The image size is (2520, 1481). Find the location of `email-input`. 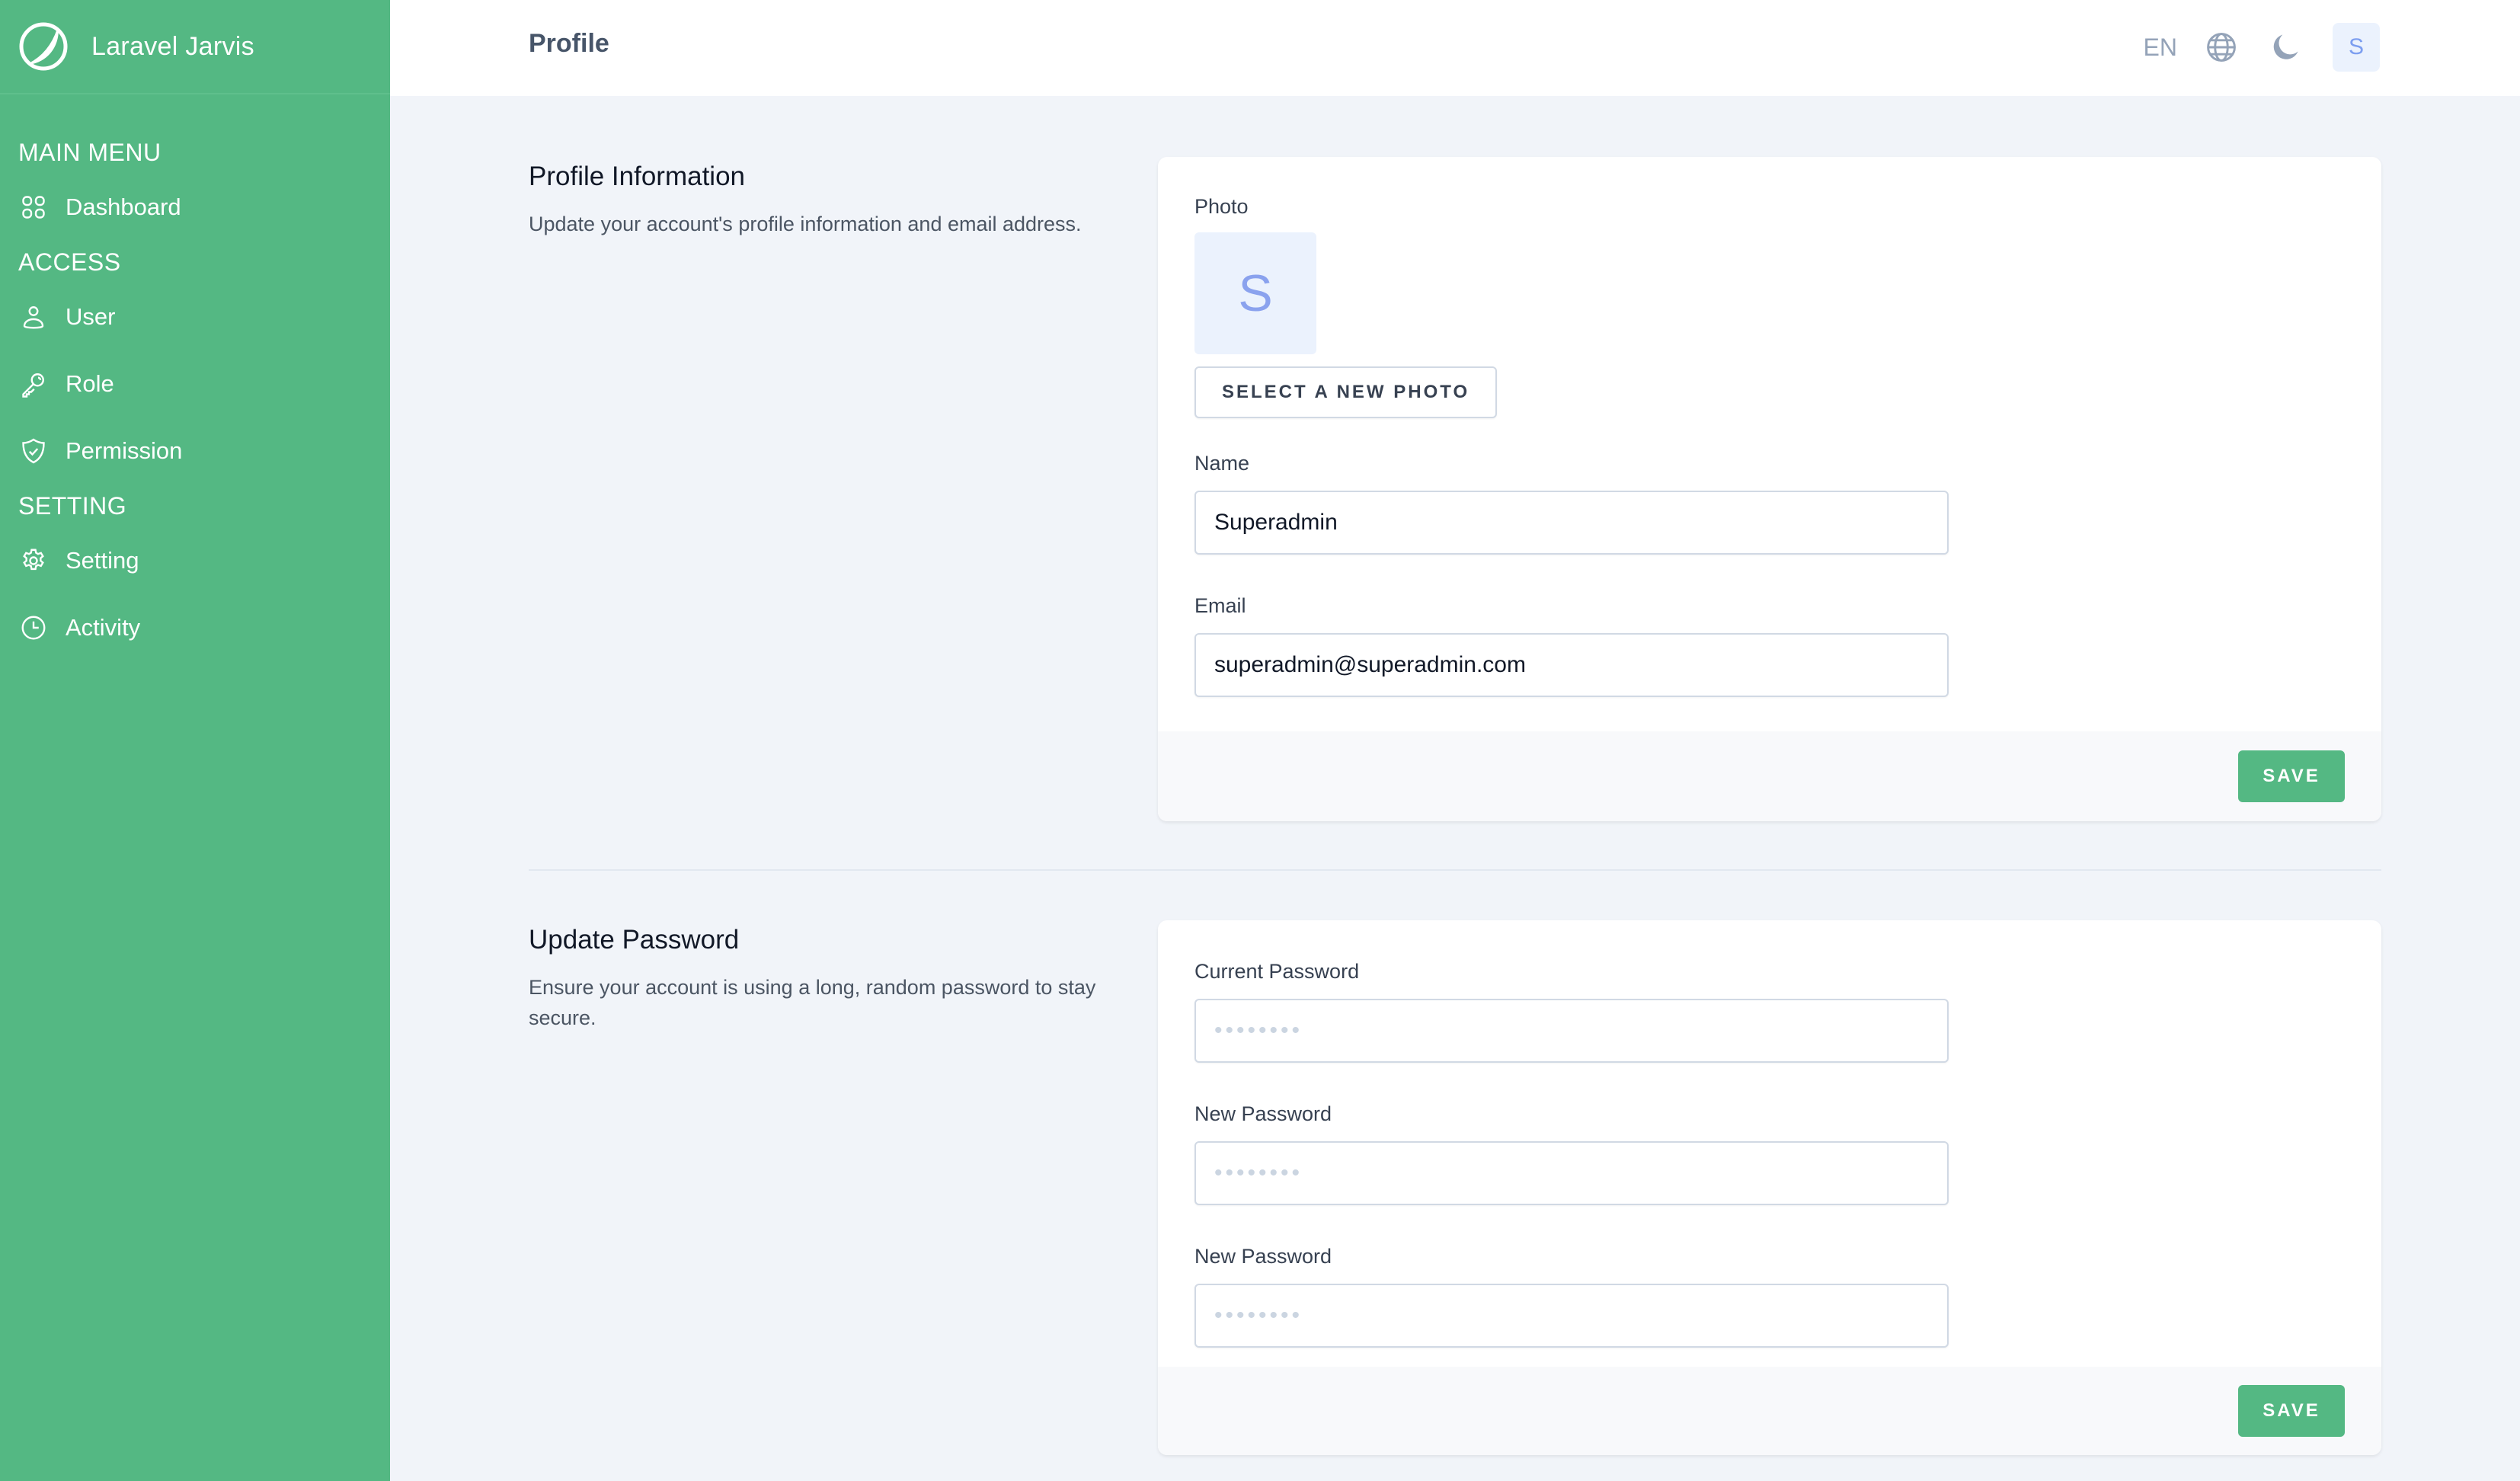

email-input is located at coordinates (1571, 665).